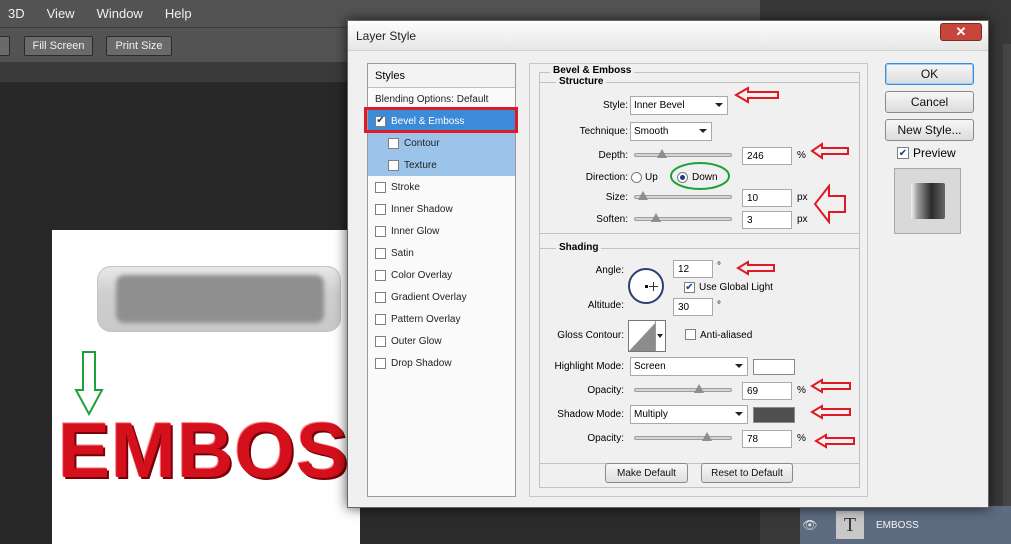  Describe the element at coordinates (683, 436) in the screenshot. I see `shadow-opacity-slider` at that location.